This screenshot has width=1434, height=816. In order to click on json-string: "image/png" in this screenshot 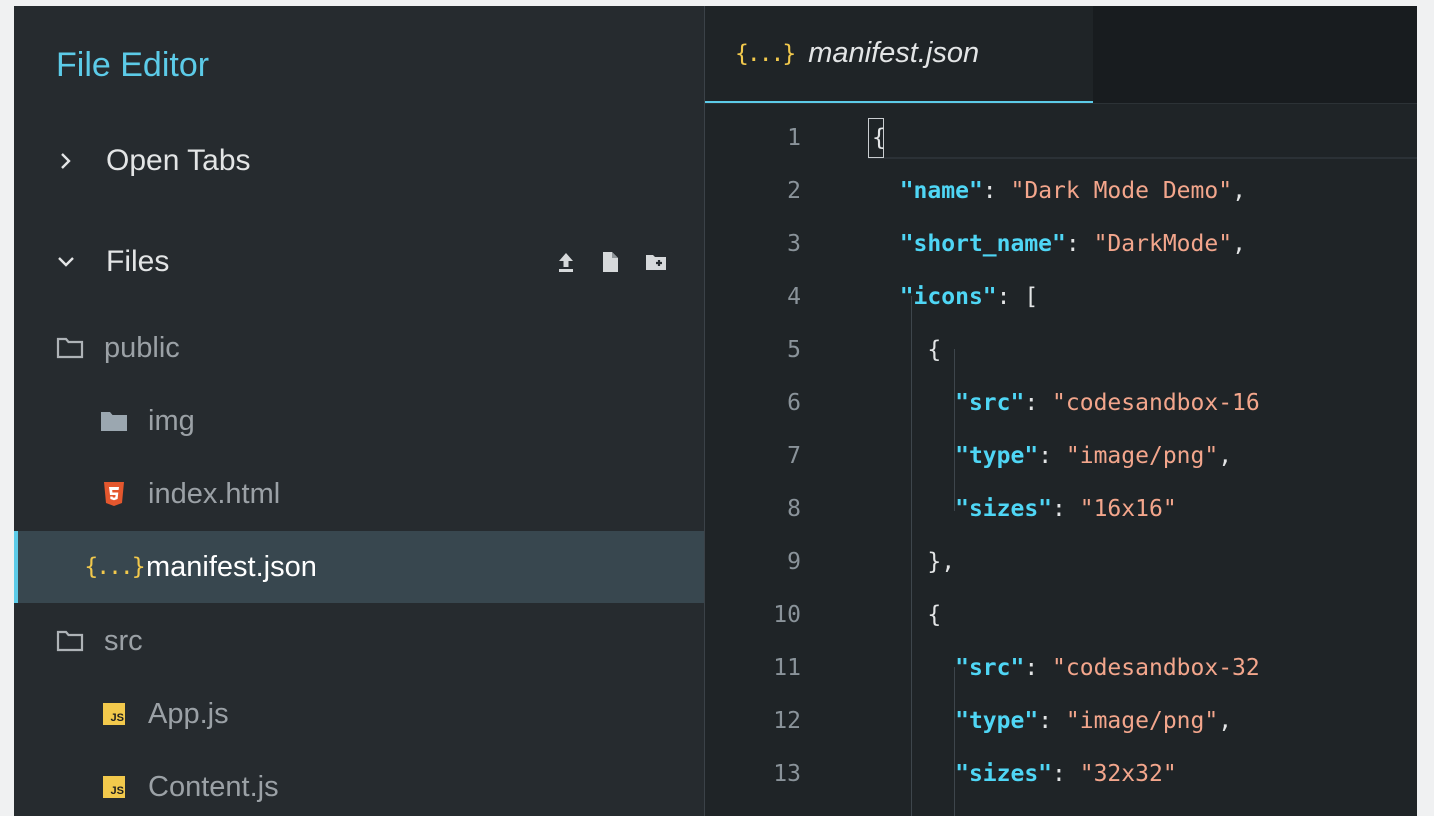, I will do `click(1142, 456)`.